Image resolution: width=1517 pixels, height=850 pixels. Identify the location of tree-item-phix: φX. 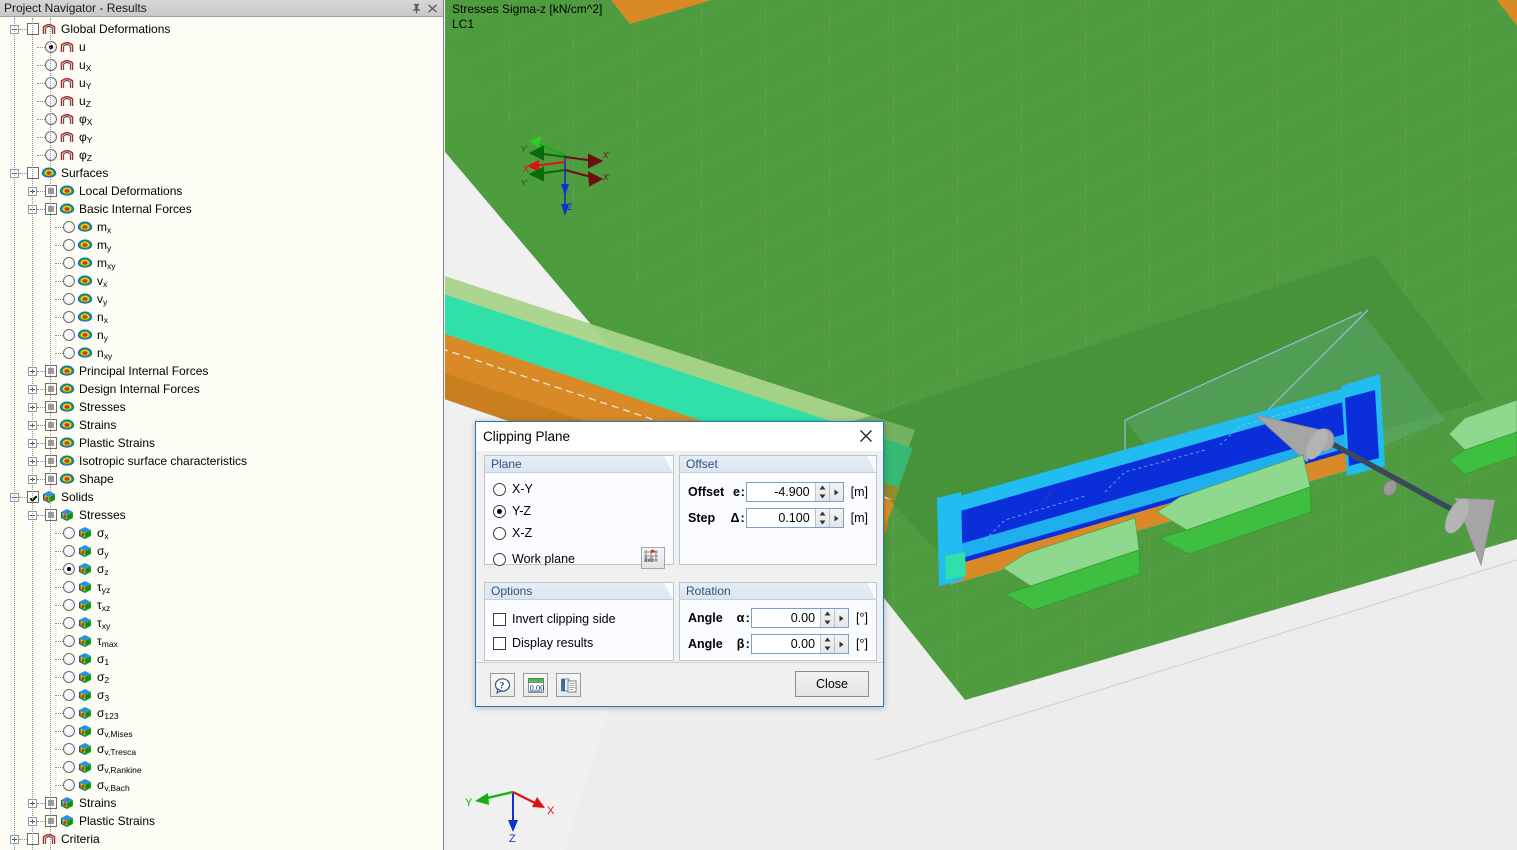
(221, 119).